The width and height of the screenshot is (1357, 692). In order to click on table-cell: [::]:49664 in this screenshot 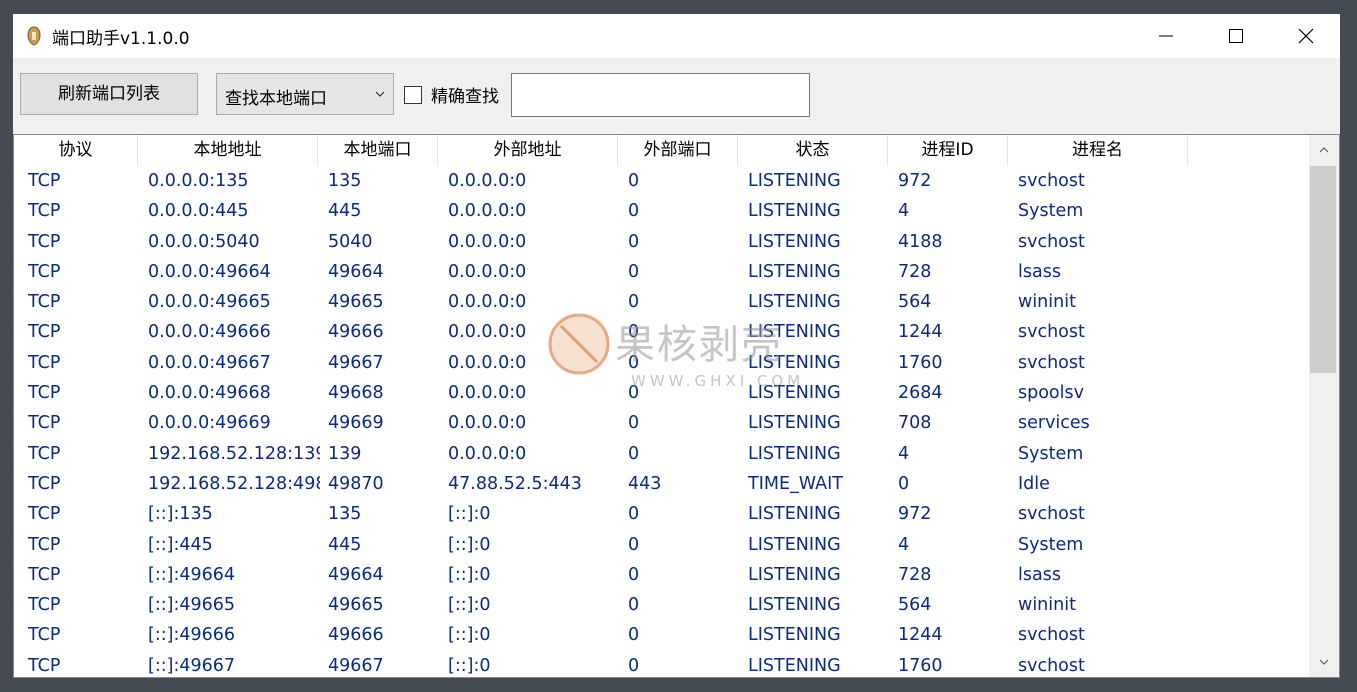, I will do `click(192, 574)`.